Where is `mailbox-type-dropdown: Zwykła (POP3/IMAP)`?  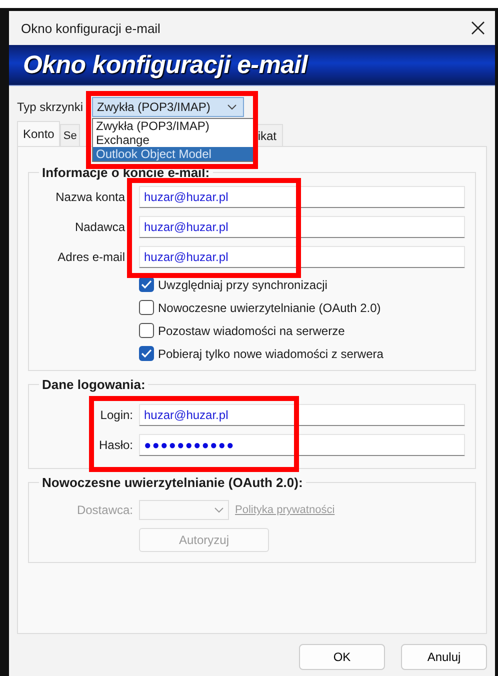 mailbox-type-dropdown: Zwykła (POP3/IMAP) is located at coordinates (168, 107).